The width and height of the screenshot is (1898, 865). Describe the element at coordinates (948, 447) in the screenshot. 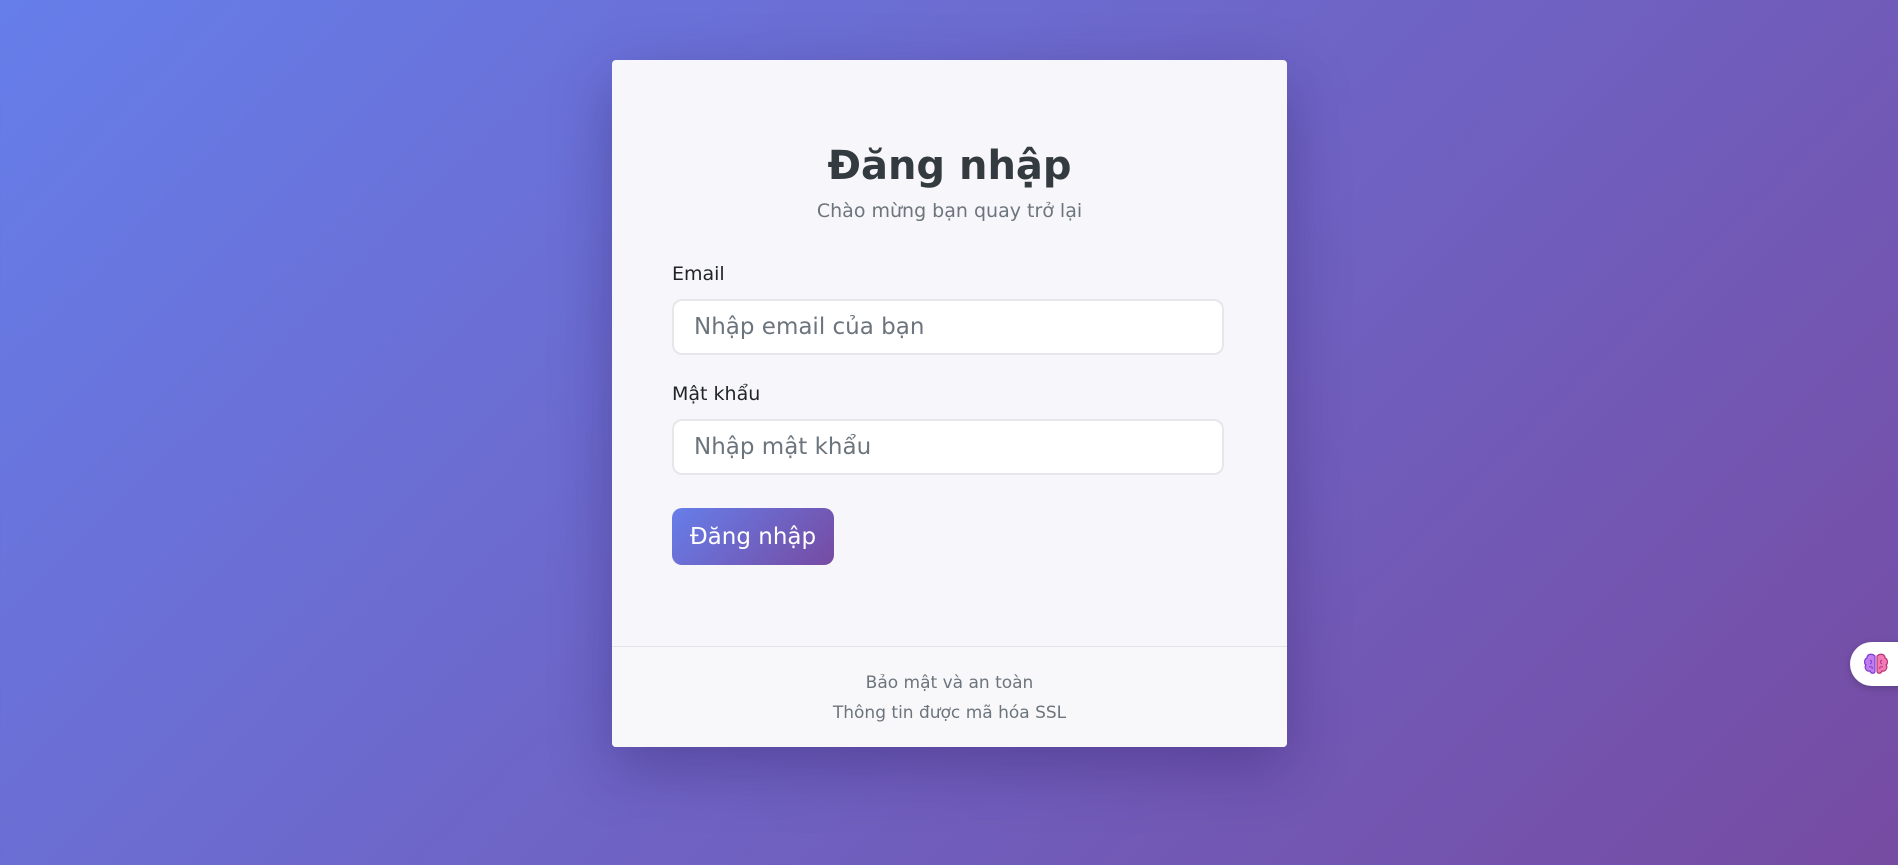

I see `password-field` at that location.